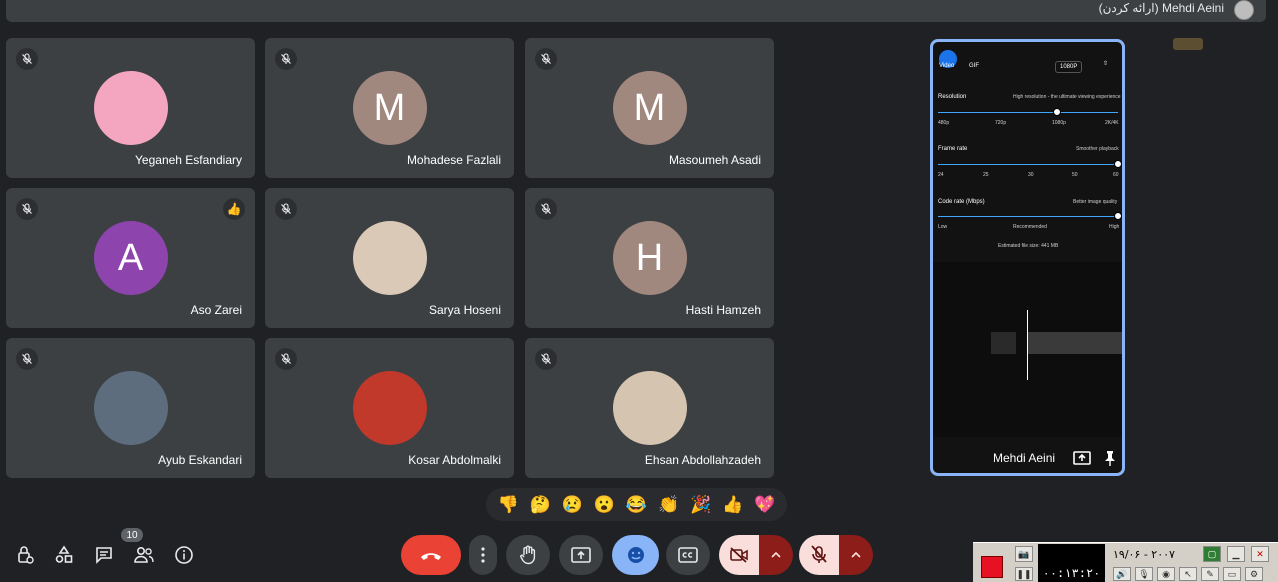 This screenshot has height=582, width=1278. What do you see at coordinates (1071, 563) in the screenshot?
I see `recording-clock: ۰۰:۱۳:۲۰` at bounding box center [1071, 563].